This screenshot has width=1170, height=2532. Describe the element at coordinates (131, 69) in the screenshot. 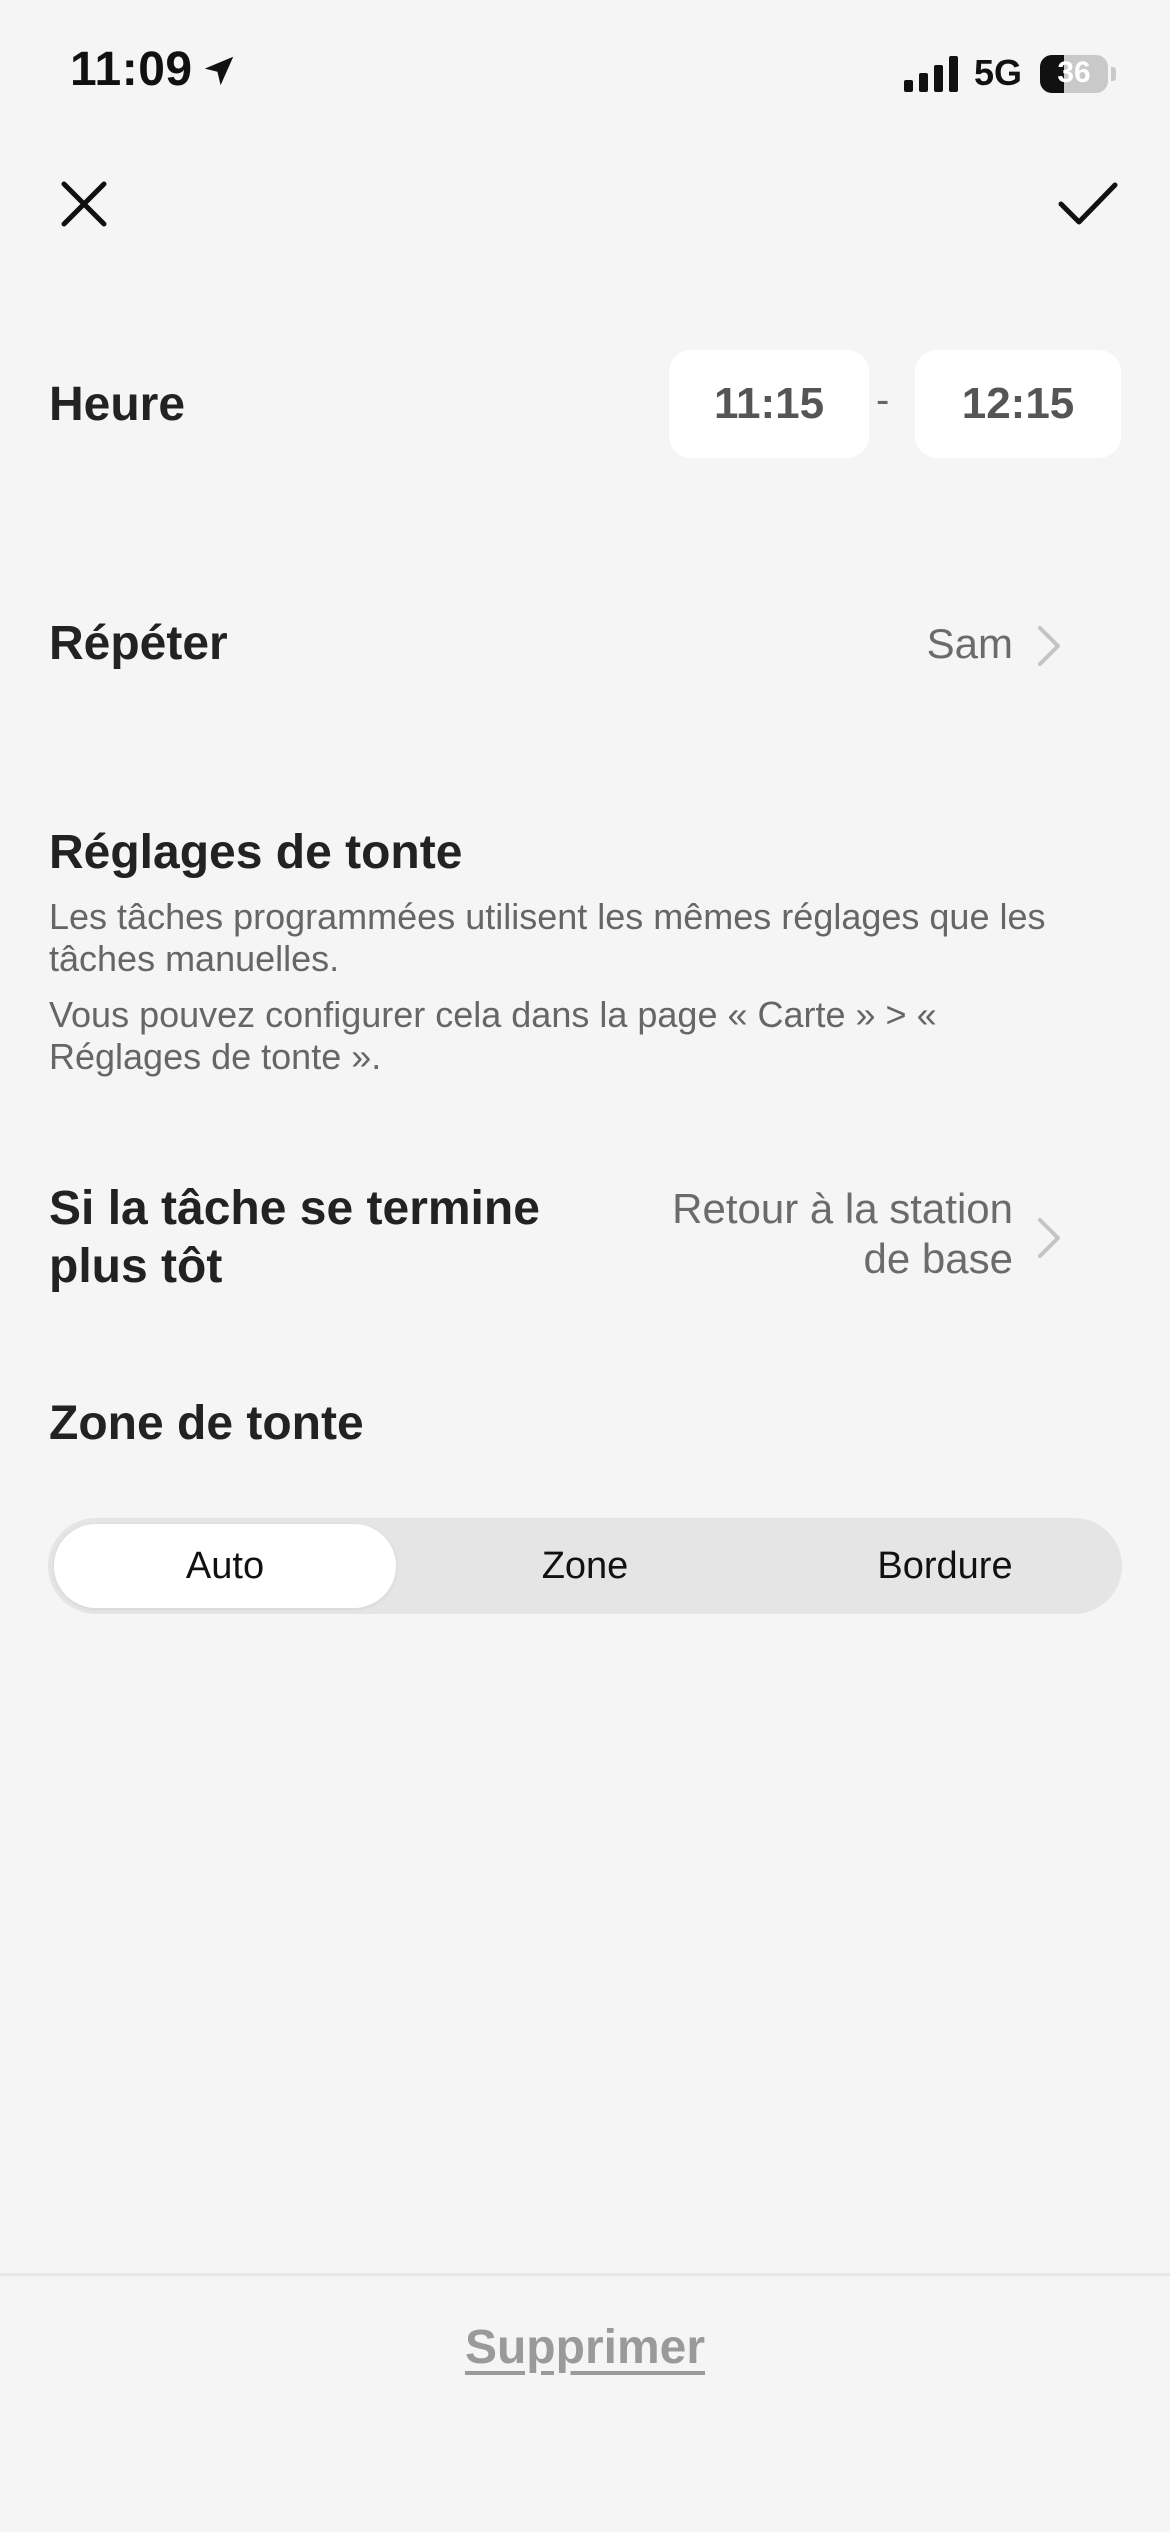

I see `status-time: 11:09` at that location.